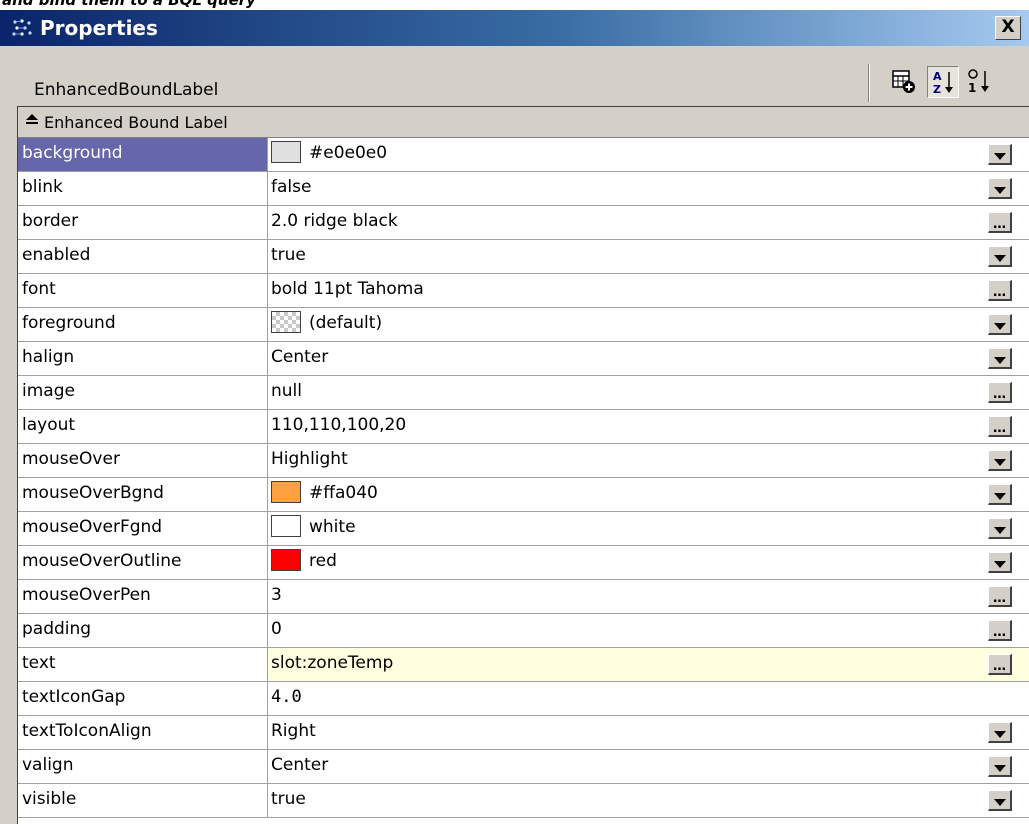 The height and width of the screenshot is (824, 1029). Describe the element at coordinates (143, 426) in the screenshot. I see `property-name: layout` at that location.